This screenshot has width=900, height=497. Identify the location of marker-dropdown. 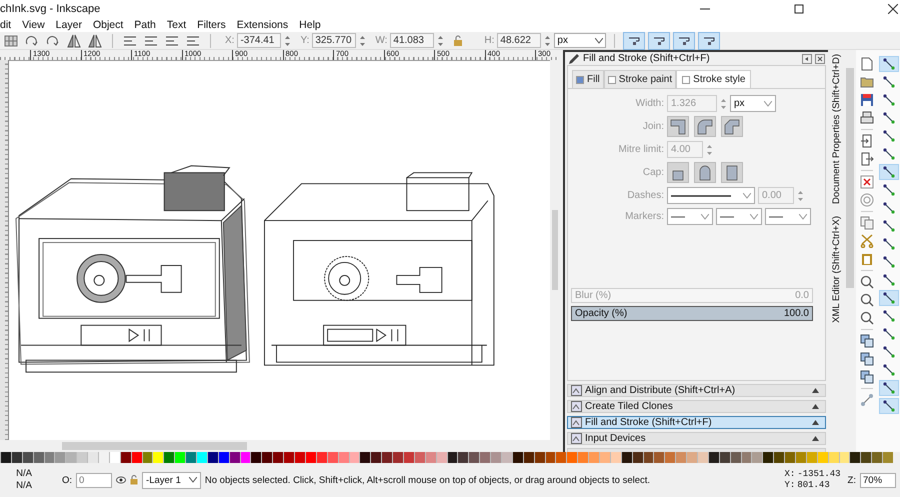
(739, 216).